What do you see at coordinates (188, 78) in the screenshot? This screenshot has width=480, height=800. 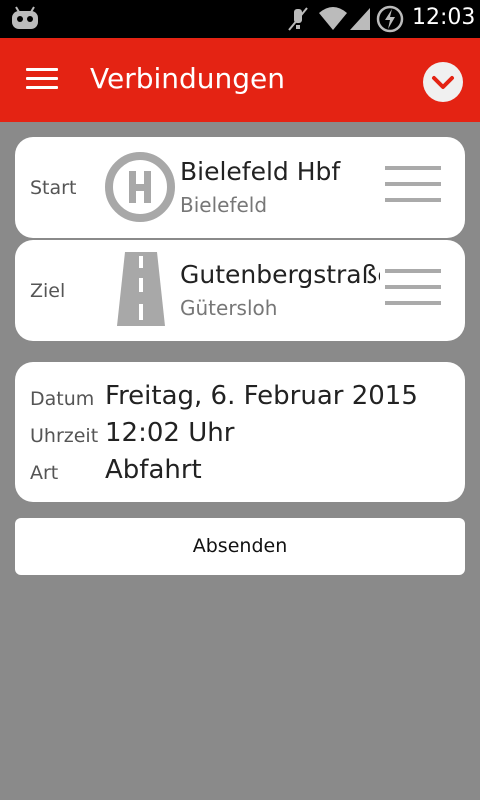 I see `page-title: Verbindungen` at bounding box center [188, 78].